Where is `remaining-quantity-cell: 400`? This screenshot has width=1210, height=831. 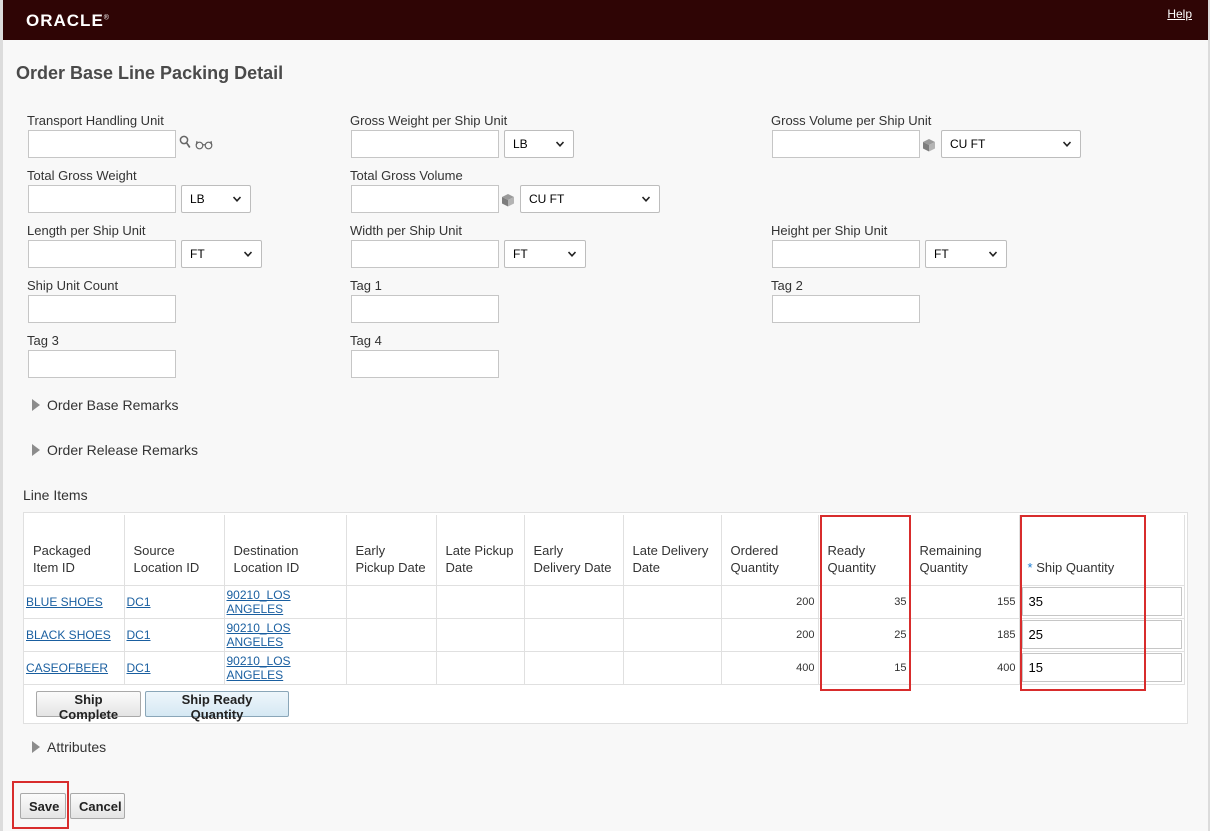 remaining-quantity-cell: 400 is located at coordinates (965, 668).